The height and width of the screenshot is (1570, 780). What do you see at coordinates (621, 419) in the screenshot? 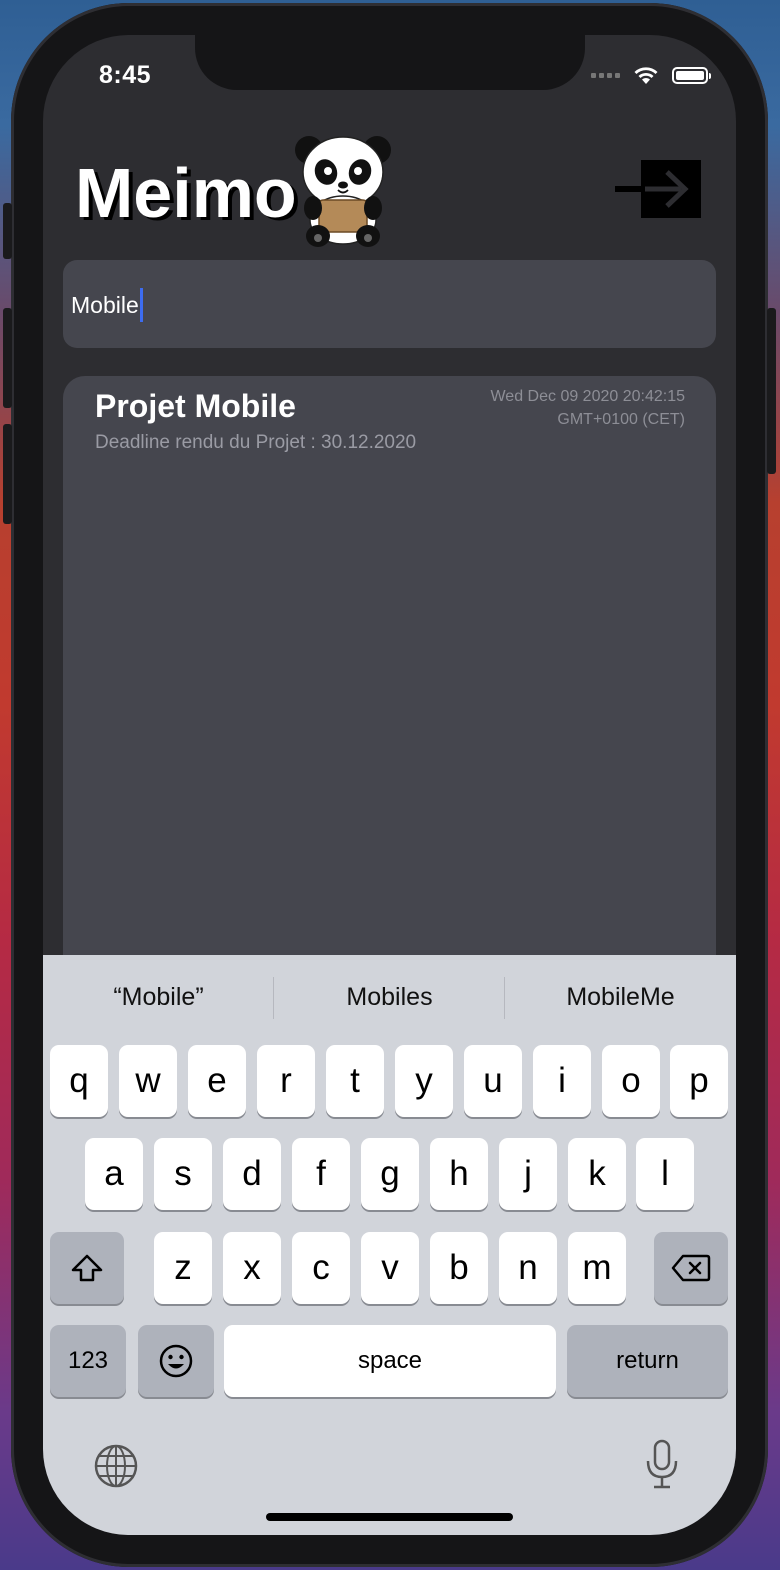
I see `note-date-line2: GMT+0100 (CET)` at bounding box center [621, 419].